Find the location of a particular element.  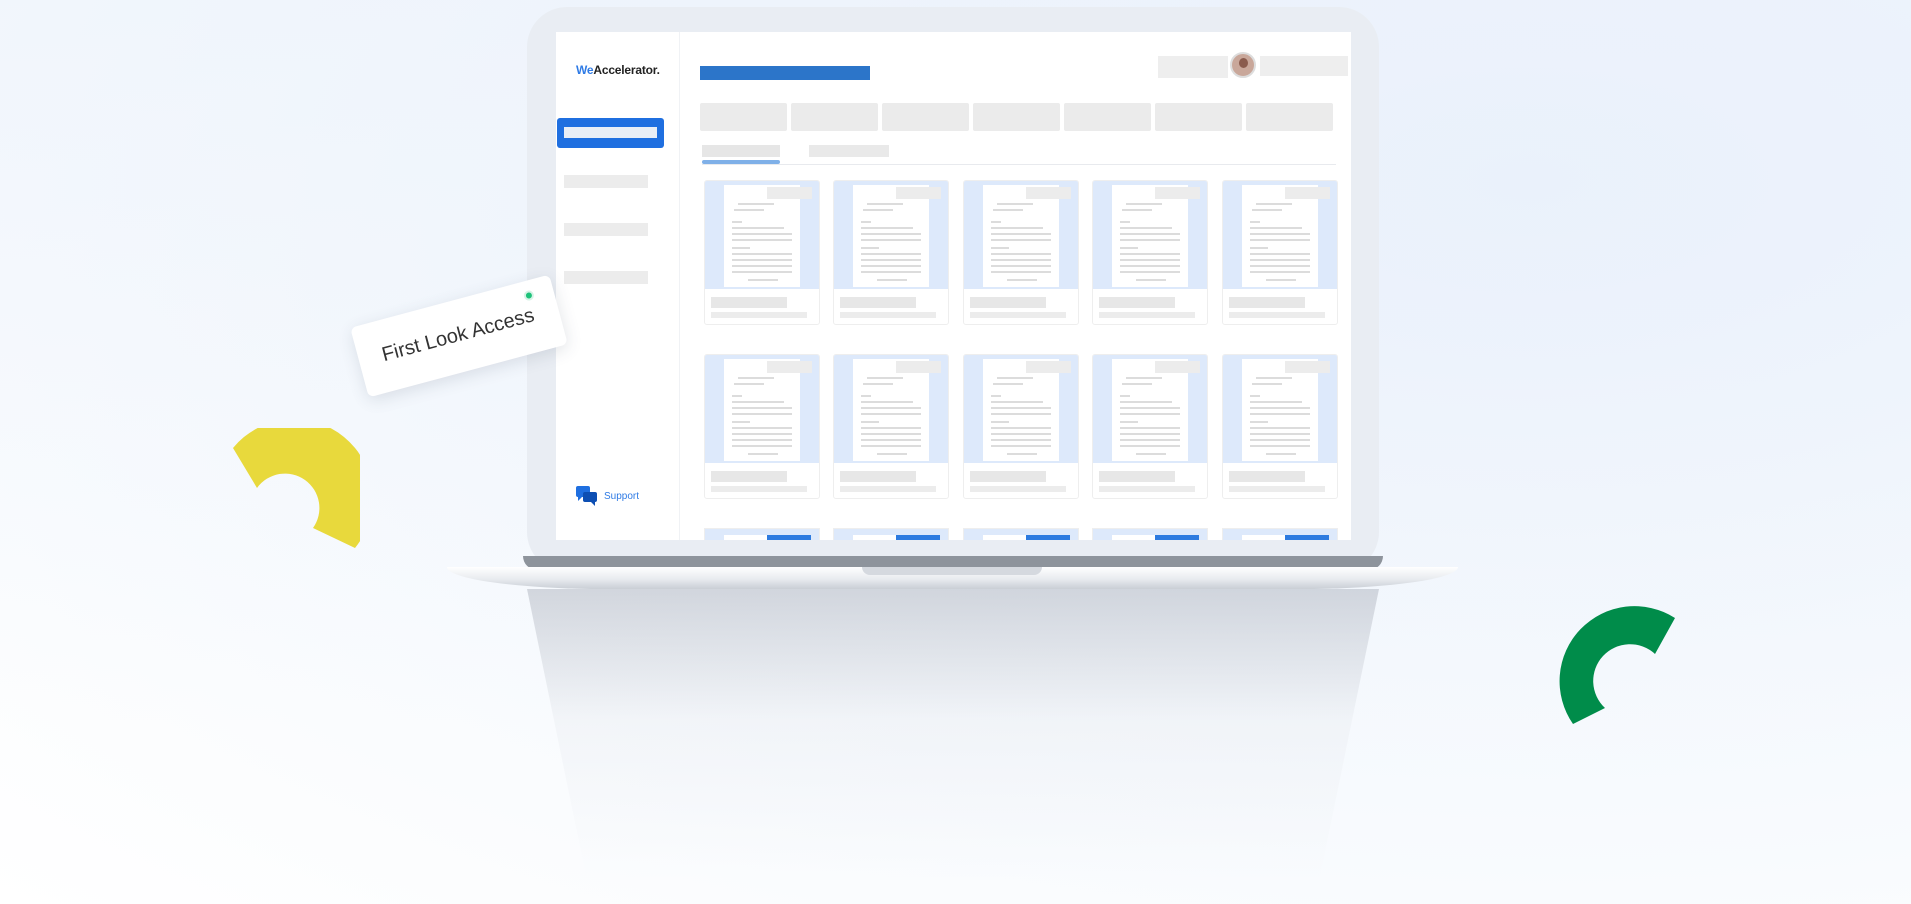

filter-tabs is located at coordinates (1016, 117).